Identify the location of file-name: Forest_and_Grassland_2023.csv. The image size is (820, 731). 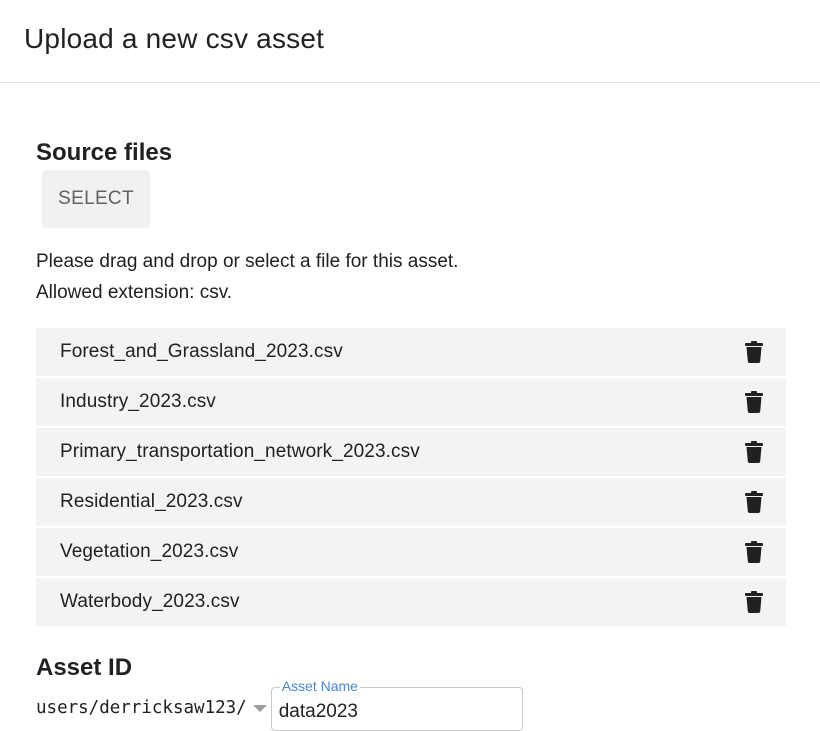
(201, 351).